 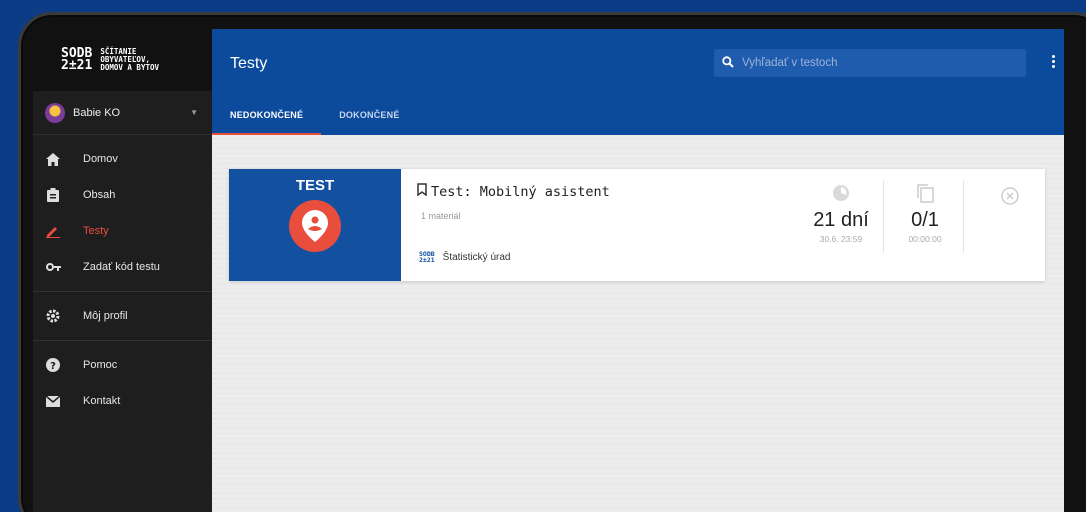 What do you see at coordinates (55, 112) in the screenshot?
I see `avatar` at bounding box center [55, 112].